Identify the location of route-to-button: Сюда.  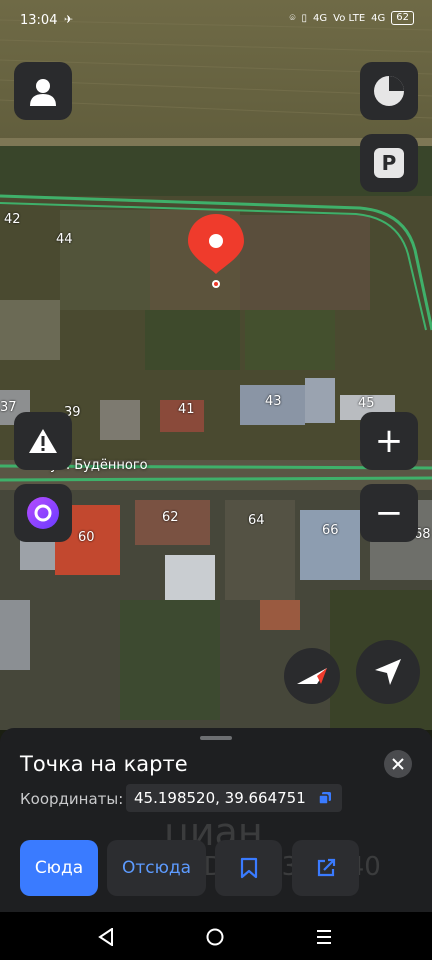
(59, 868).